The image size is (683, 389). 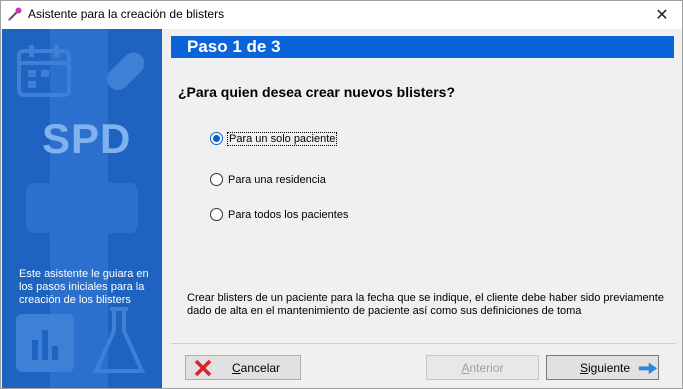 I want to click on pipette-app-icon, so click(x=15, y=14).